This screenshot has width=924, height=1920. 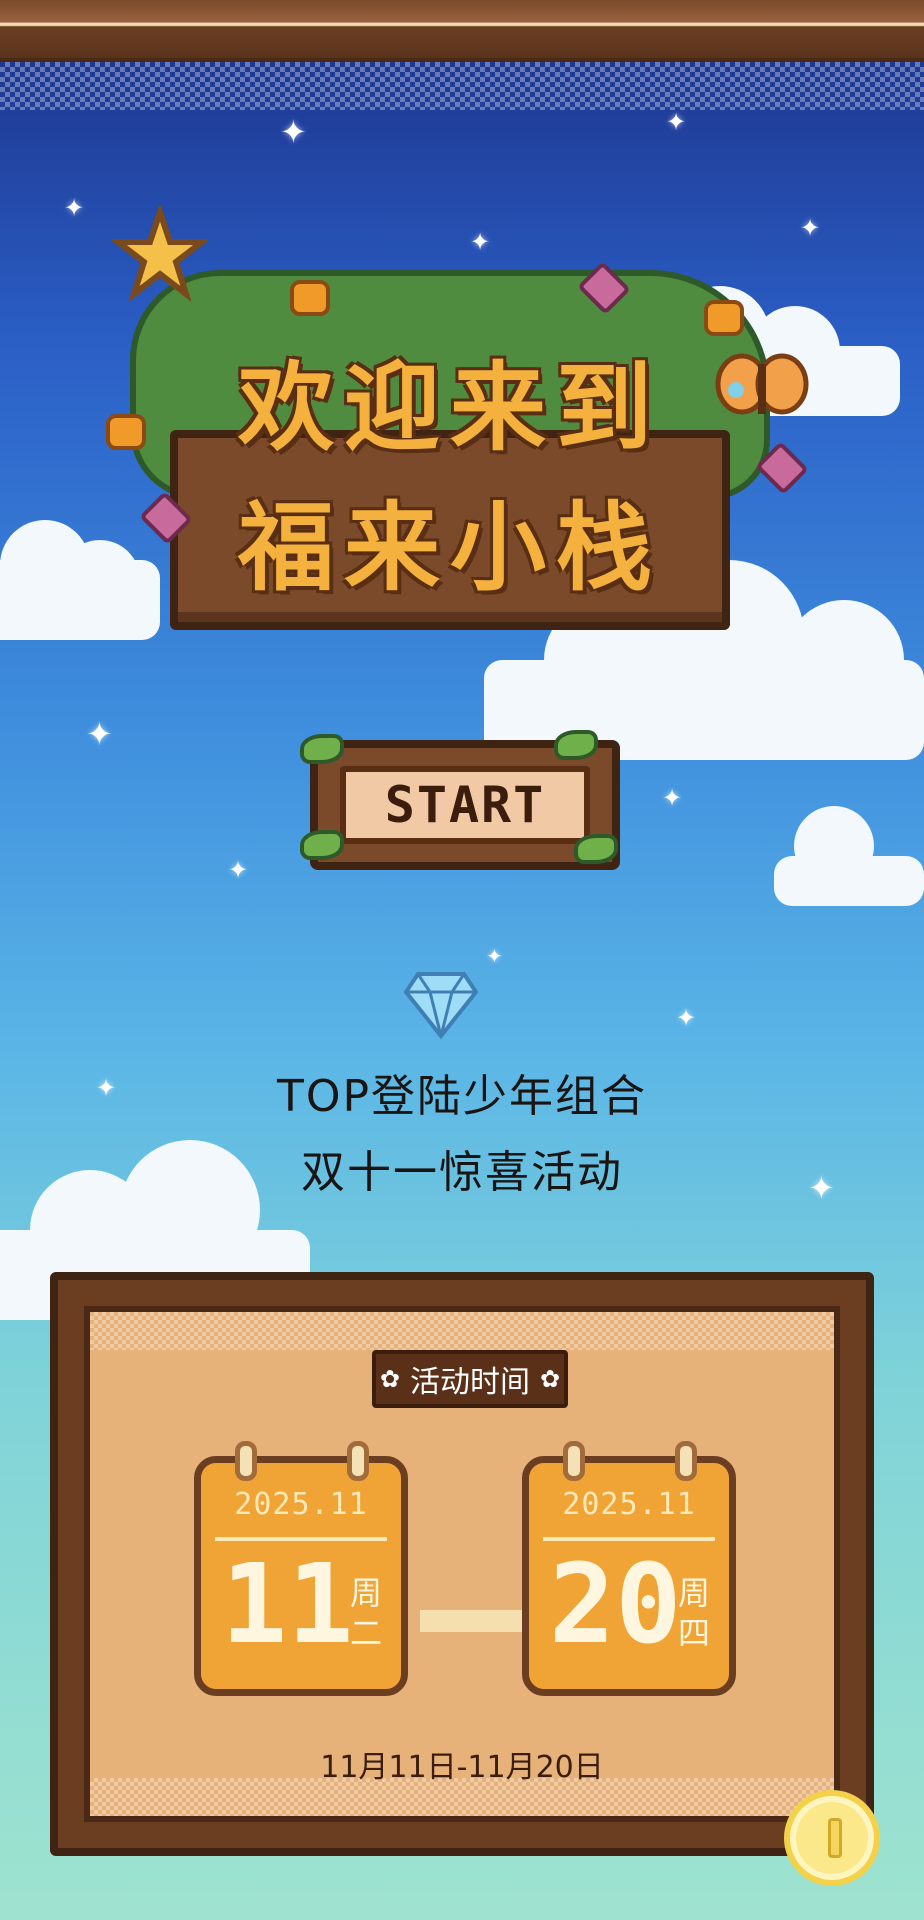 What do you see at coordinates (441, 1006) in the screenshot?
I see `diamond-icon` at bounding box center [441, 1006].